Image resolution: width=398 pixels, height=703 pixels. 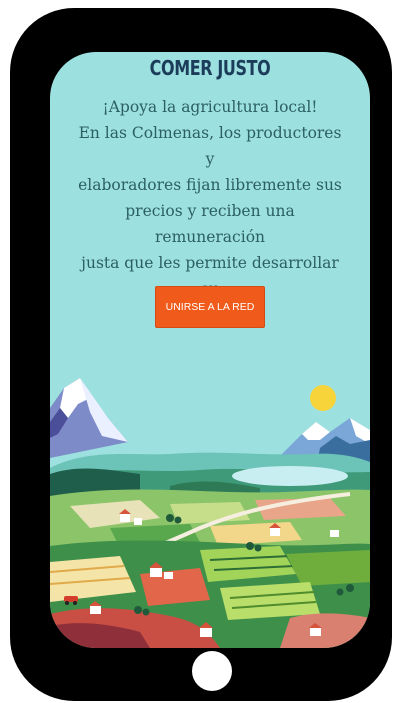 I want to click on home-button, so click(x=212, y=671).